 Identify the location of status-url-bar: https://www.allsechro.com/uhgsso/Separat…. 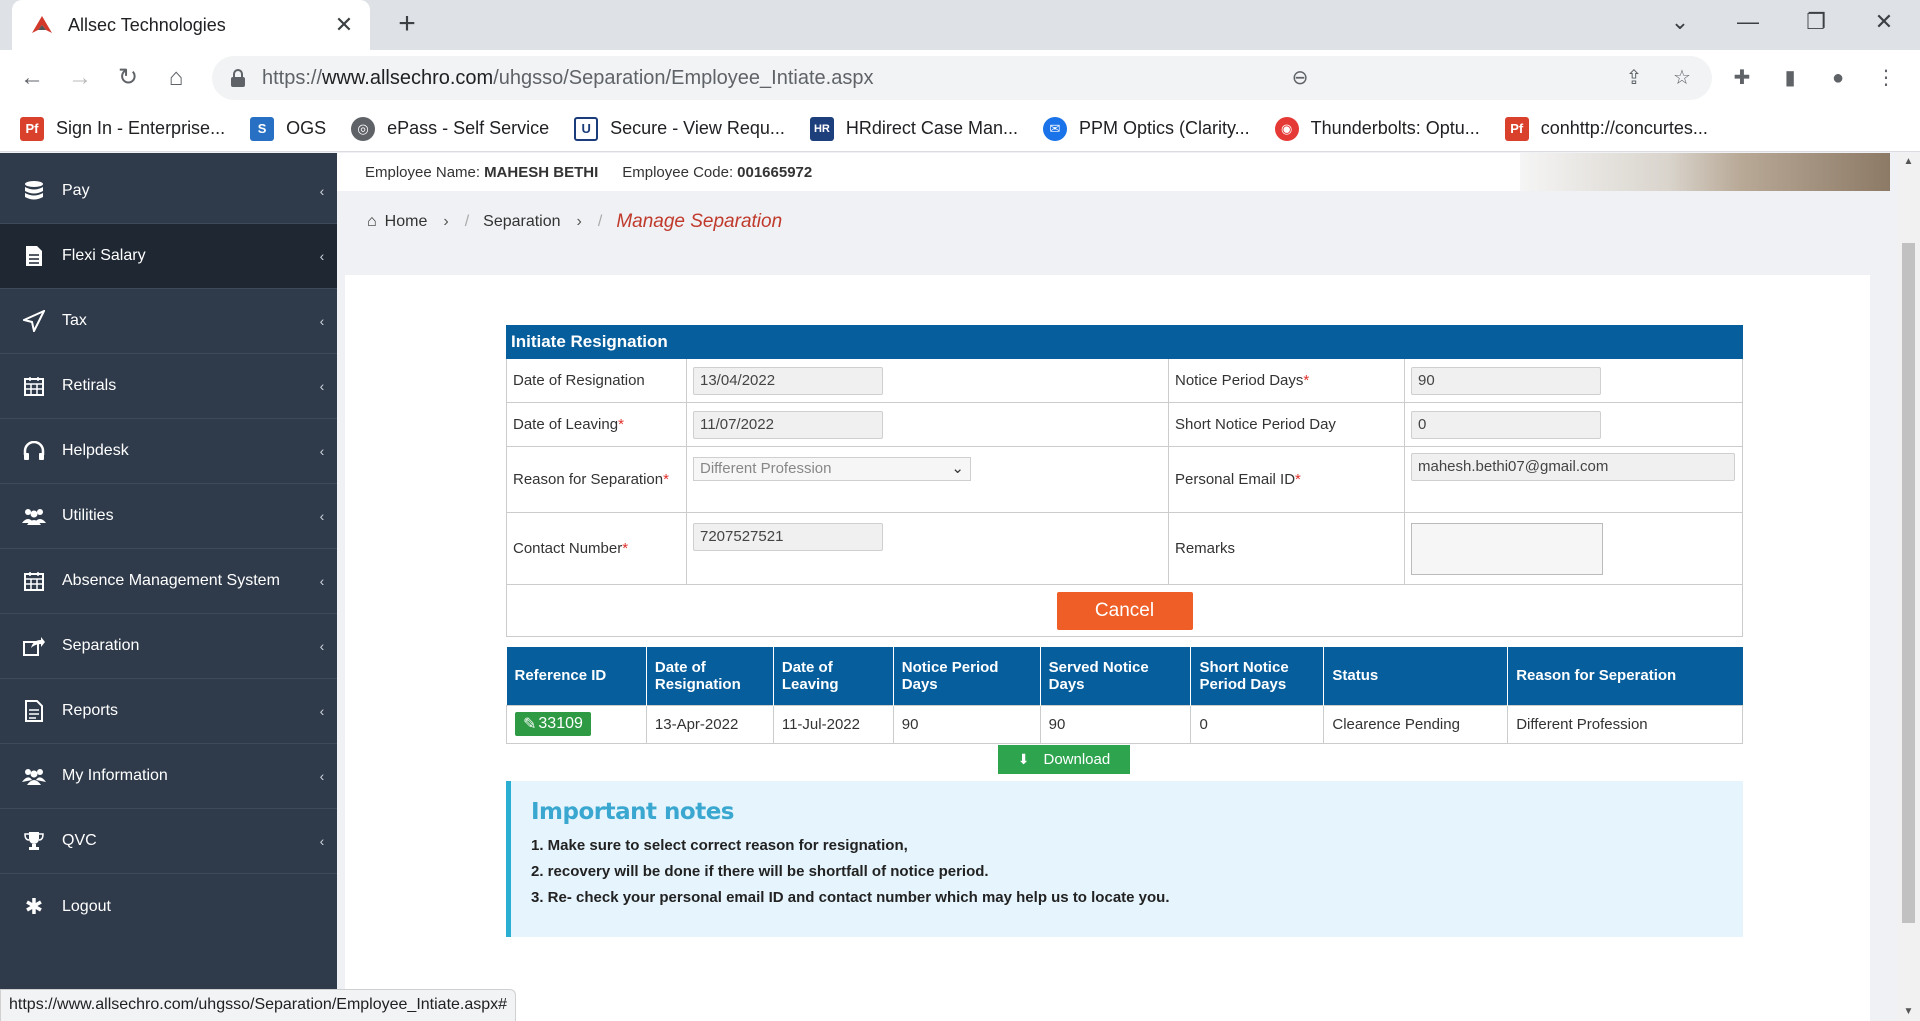
(258, 1005).